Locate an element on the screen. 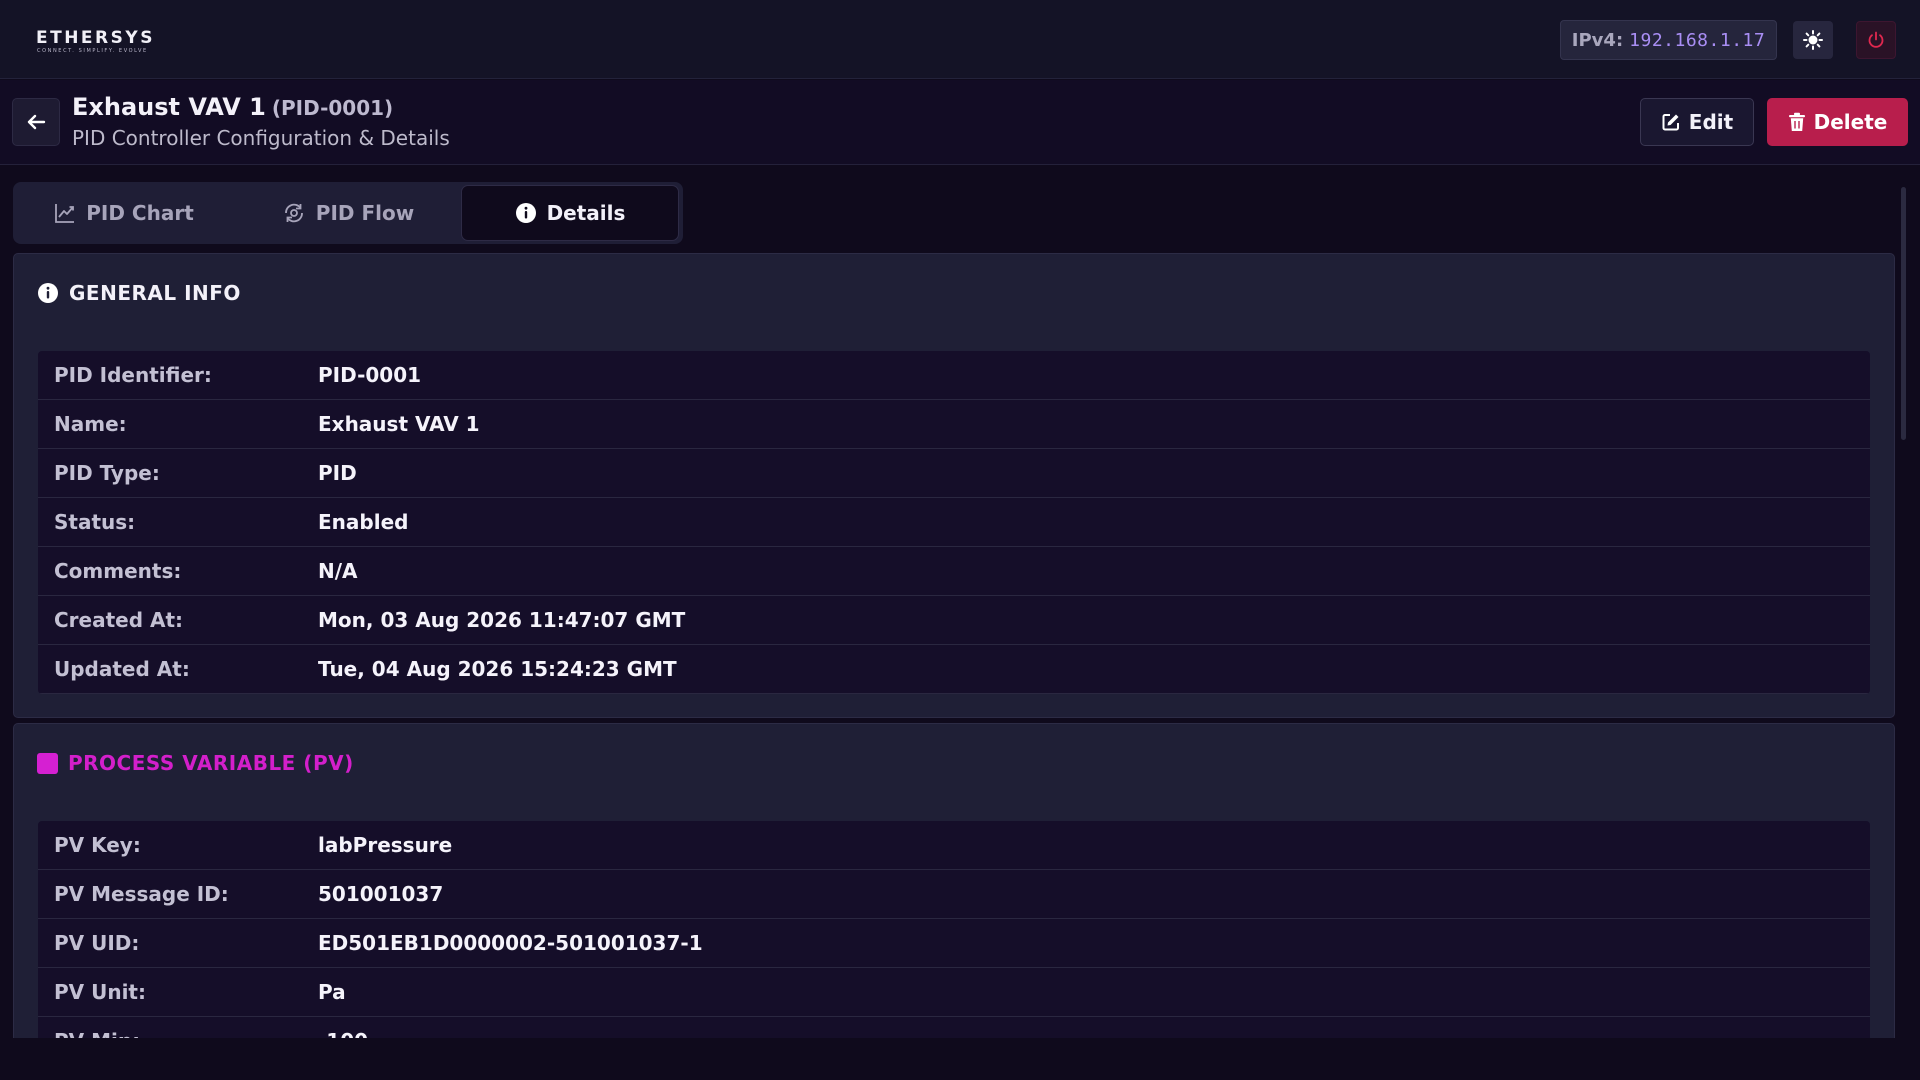 The width and height of the screenshot is (1920, 1080). row-value: Pa is located at coordinates (332, 992).